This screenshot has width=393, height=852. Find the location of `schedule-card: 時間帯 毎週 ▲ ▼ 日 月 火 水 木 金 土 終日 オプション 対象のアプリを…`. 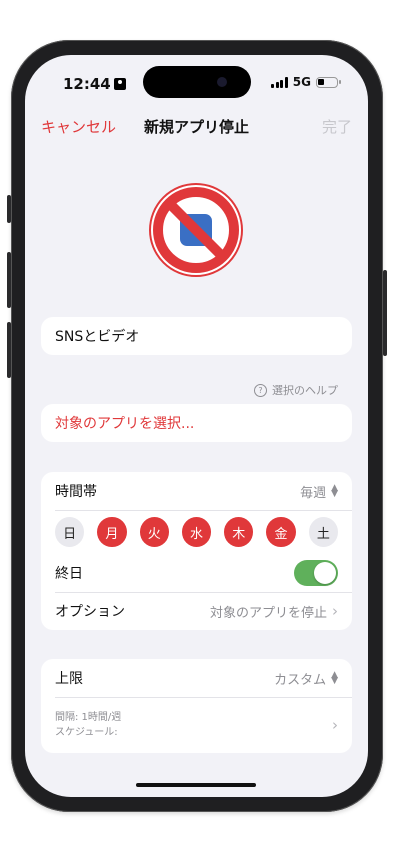

schedule-card: 時間帯 毎週 ▲ ▼ 日 月 火 水 木 金 土 終日 オプション 対象のアプリを… is located at coordinates (196, 551).